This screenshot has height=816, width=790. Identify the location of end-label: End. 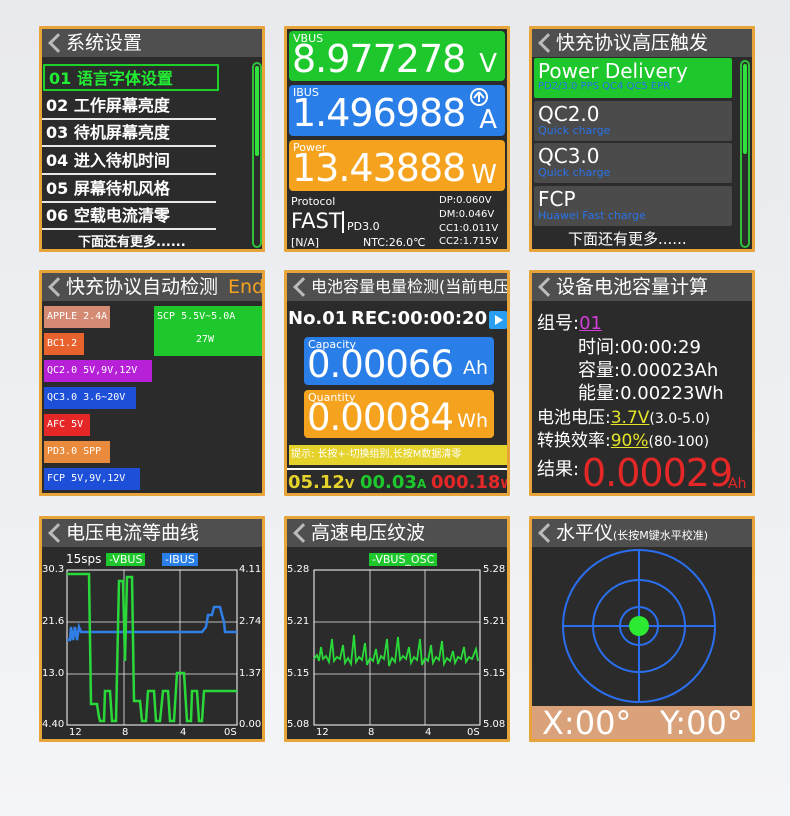
(245, 287).